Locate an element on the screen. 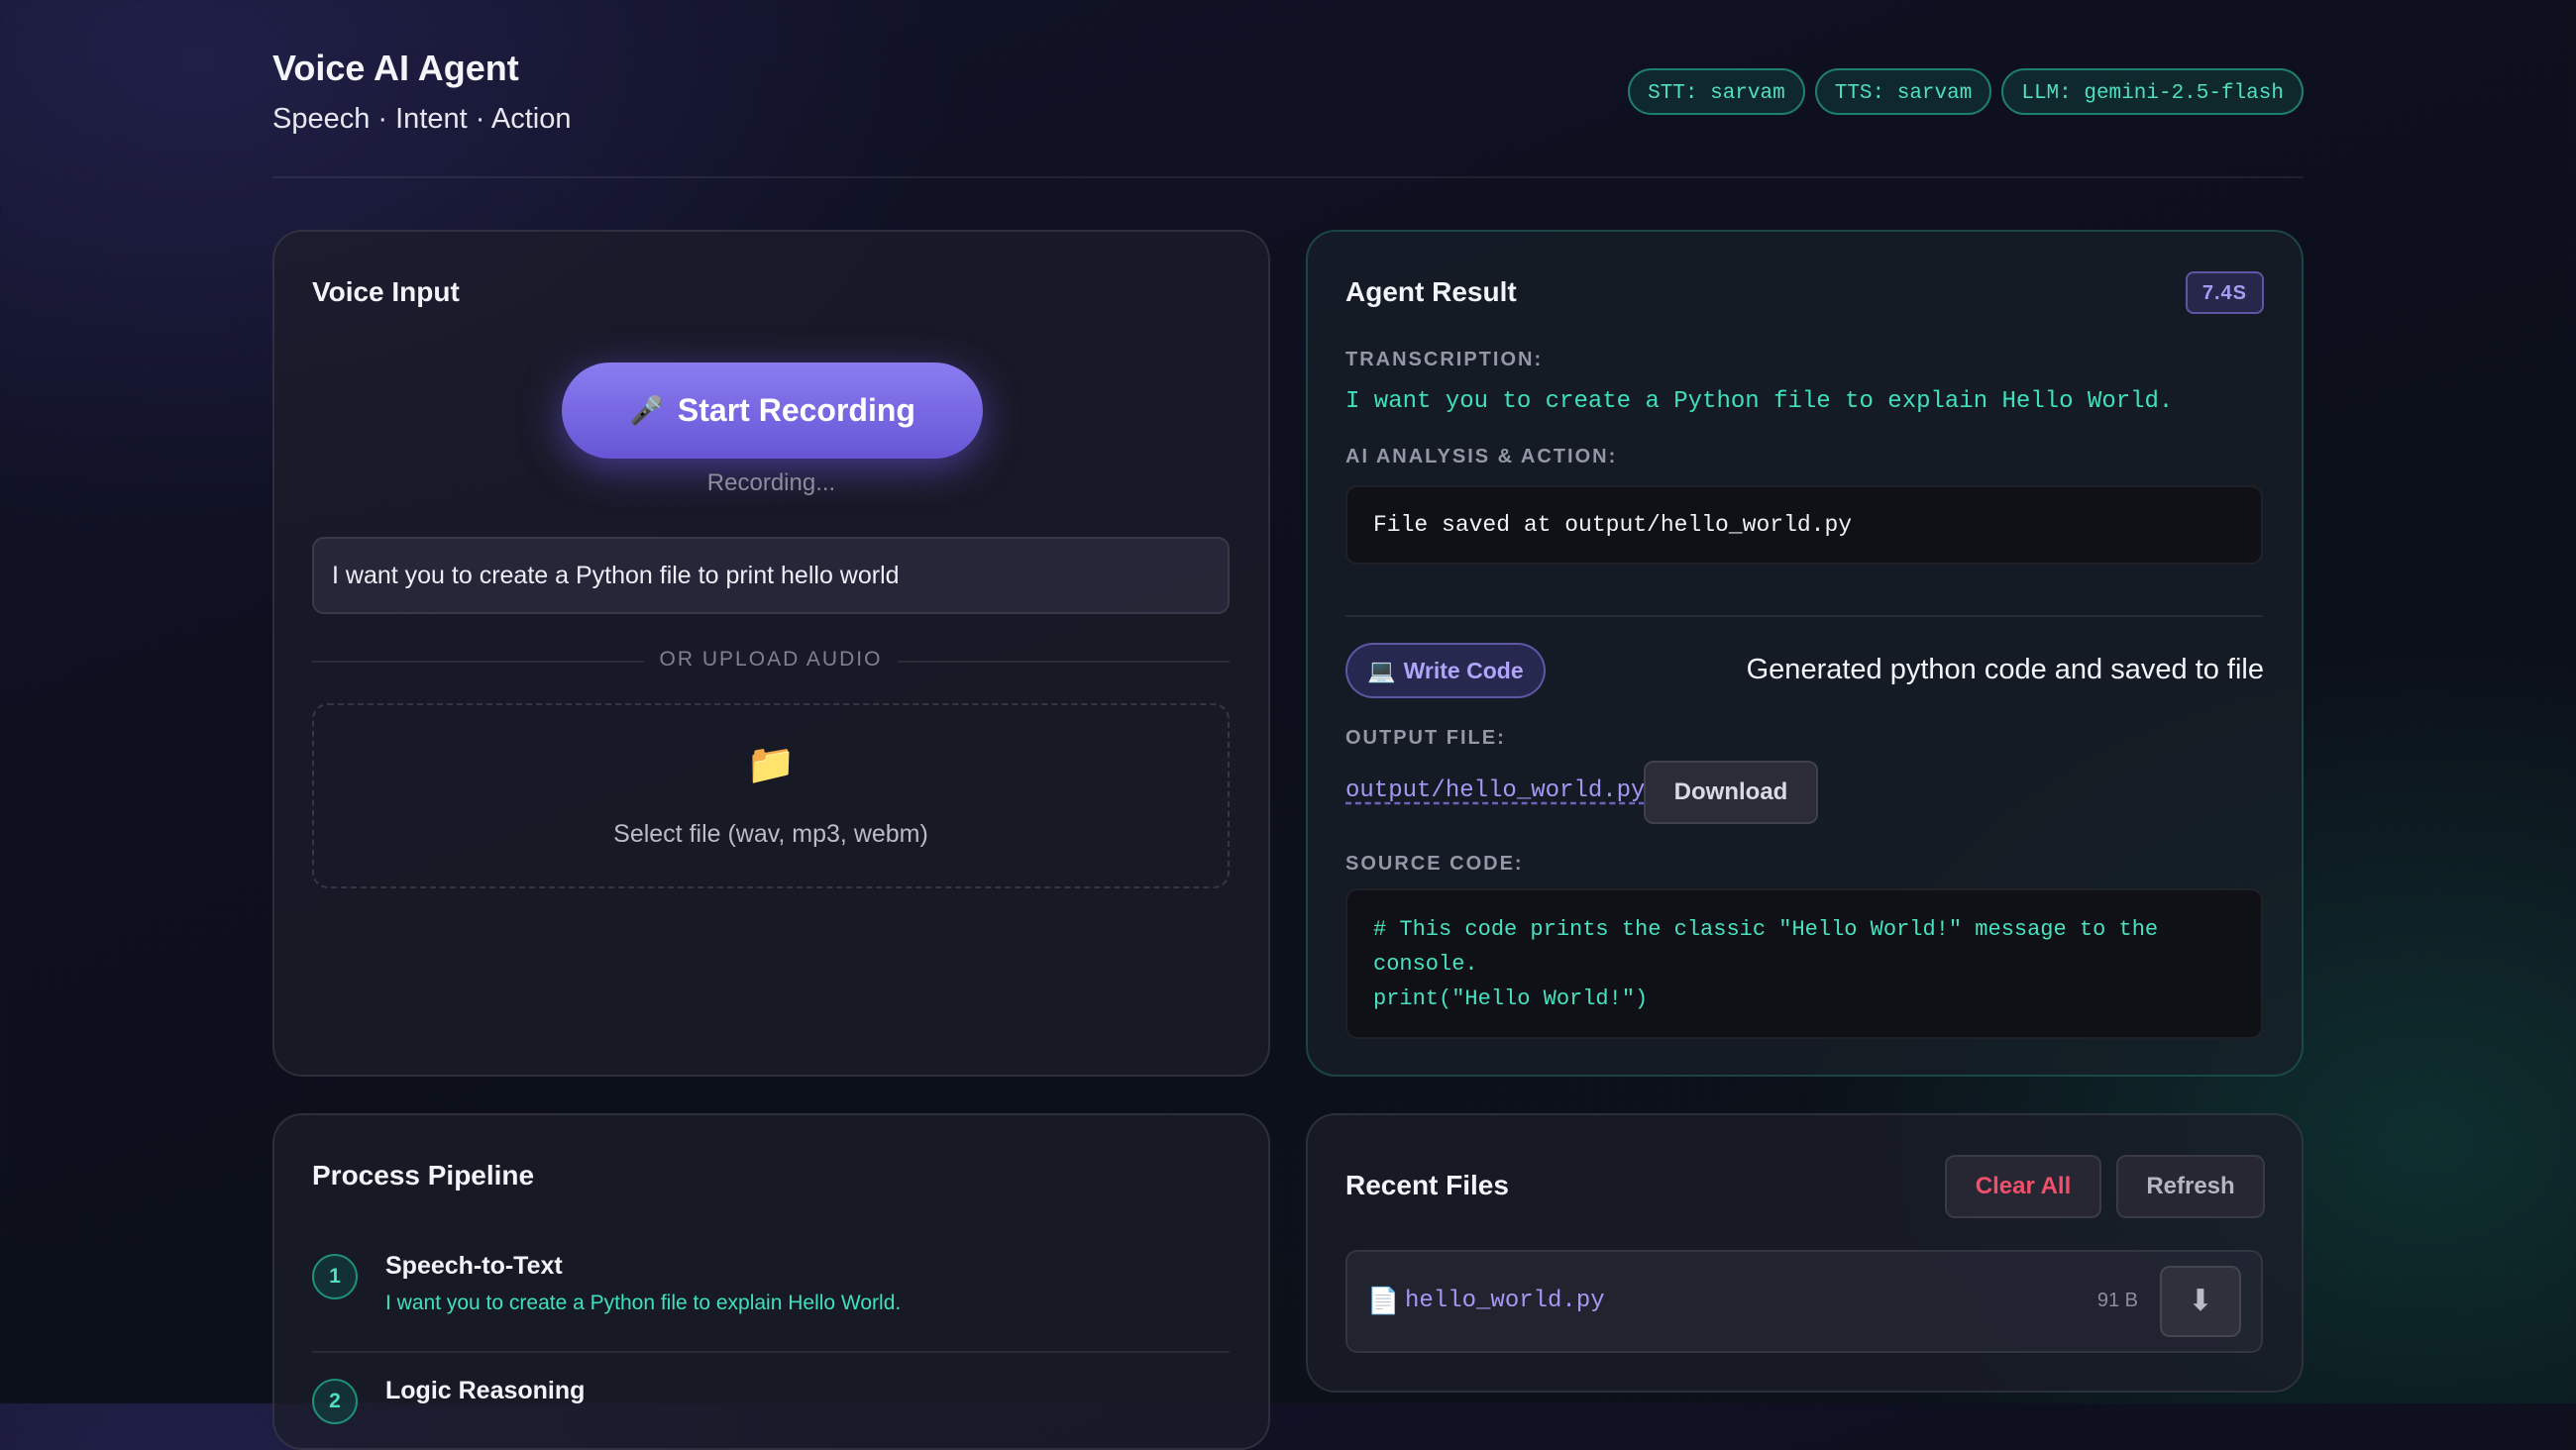 Image resolution: width=2576 pixels, height=1450 pixels. divider-line-right is located at coordinates (1064, 662).